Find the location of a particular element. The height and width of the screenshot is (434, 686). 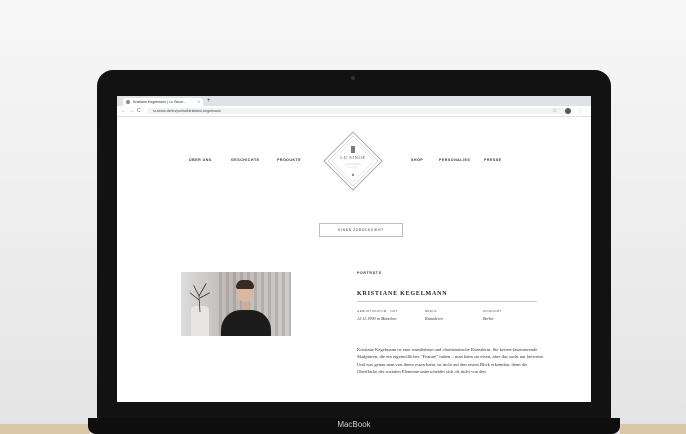

profile-avatar-icon is located at coordinates (568, 111).